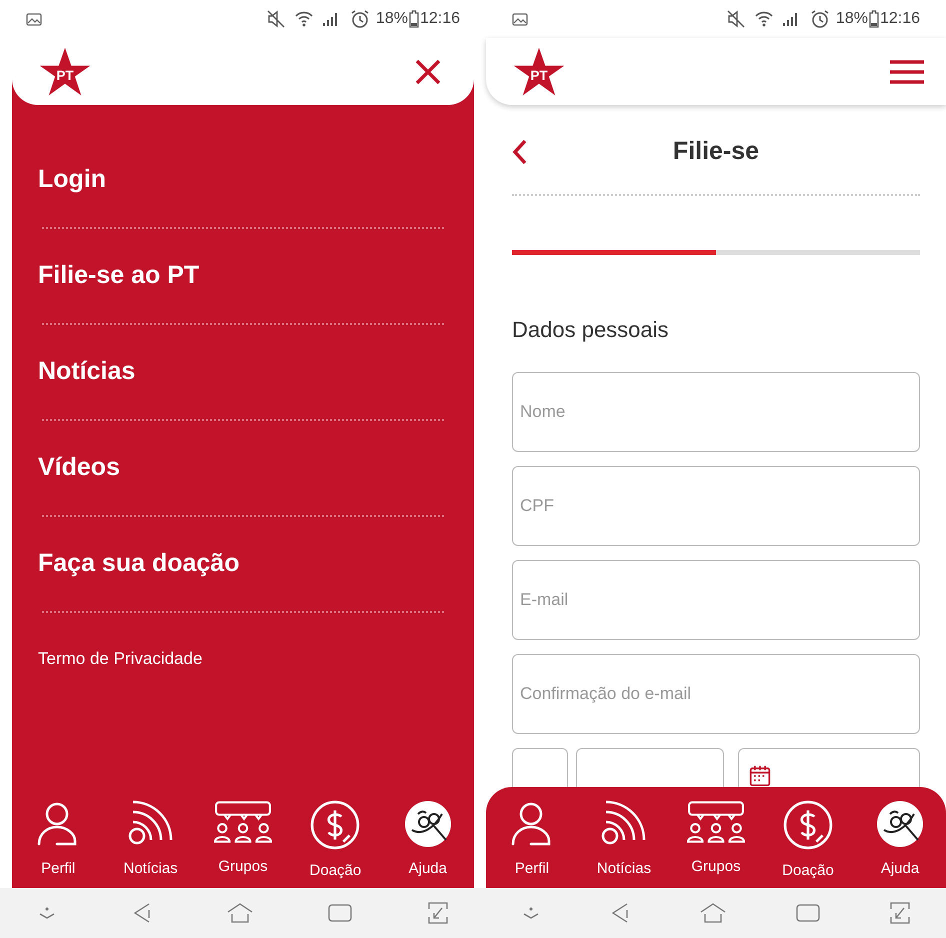 The image size is (946, 938). I want to click on menu-item: Faça sua doação, so click(139, 564).